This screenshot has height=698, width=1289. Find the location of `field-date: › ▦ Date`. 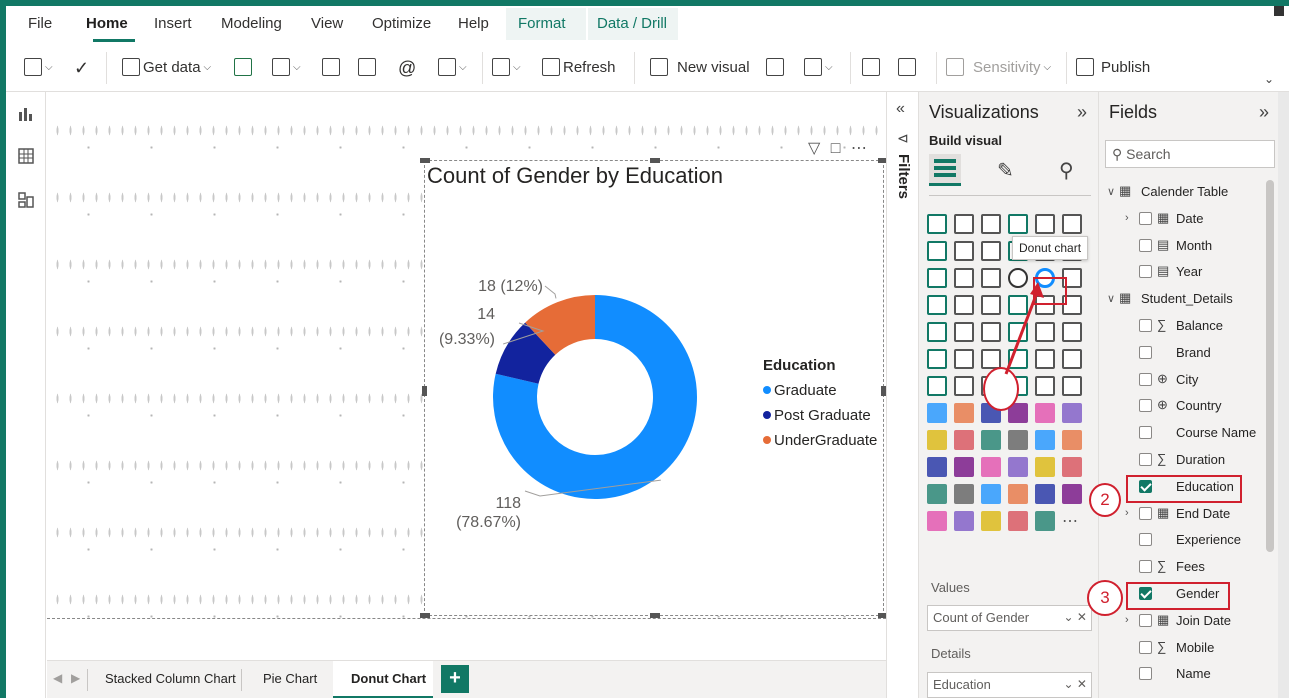

field-date: › ▦ Date is located at coordinates (1184, 219).